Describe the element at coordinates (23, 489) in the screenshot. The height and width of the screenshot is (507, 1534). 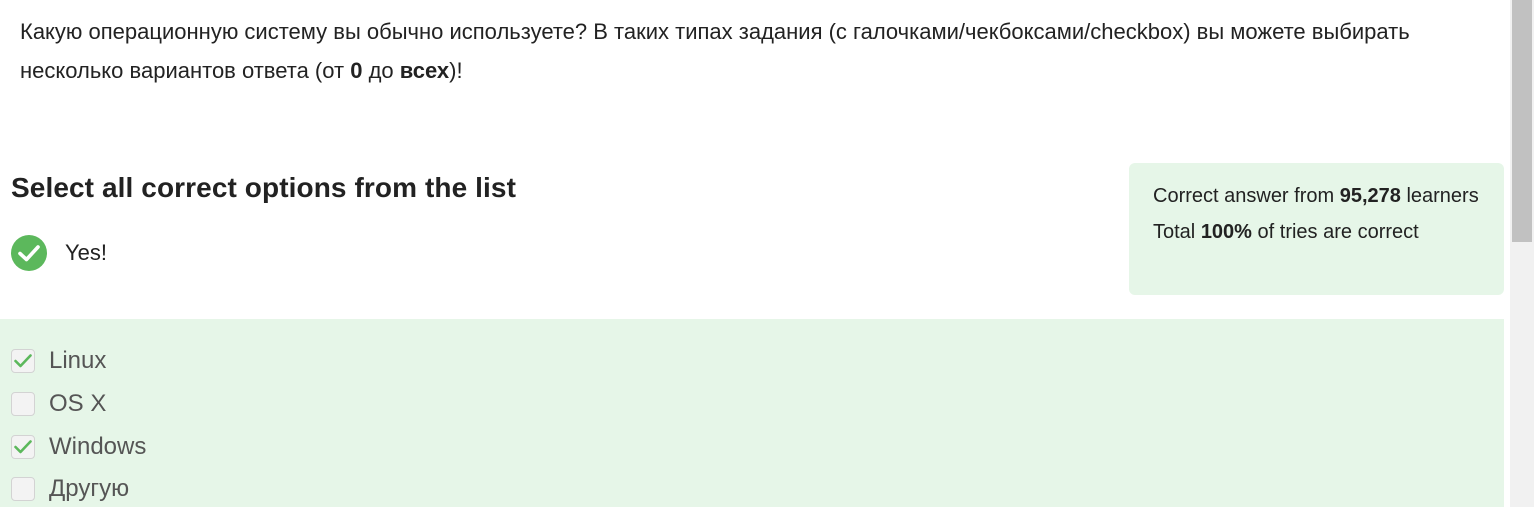
I see `option-other-checkbox` at that location.